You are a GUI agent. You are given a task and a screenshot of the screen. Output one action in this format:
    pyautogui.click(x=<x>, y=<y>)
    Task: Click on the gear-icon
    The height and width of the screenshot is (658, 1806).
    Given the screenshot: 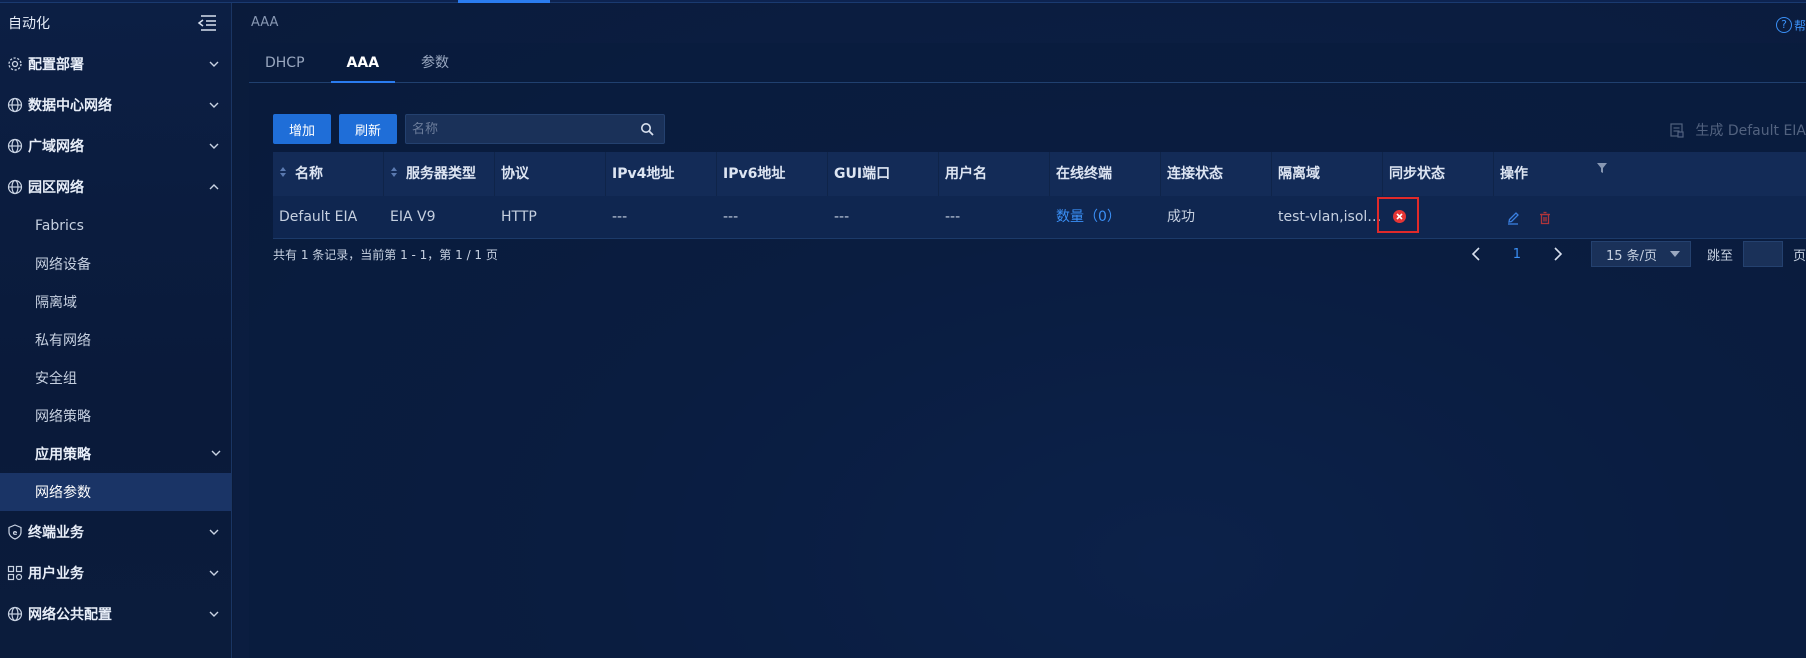 What is the action you would take?
    pyautogui.click(x=15, y=64)
    